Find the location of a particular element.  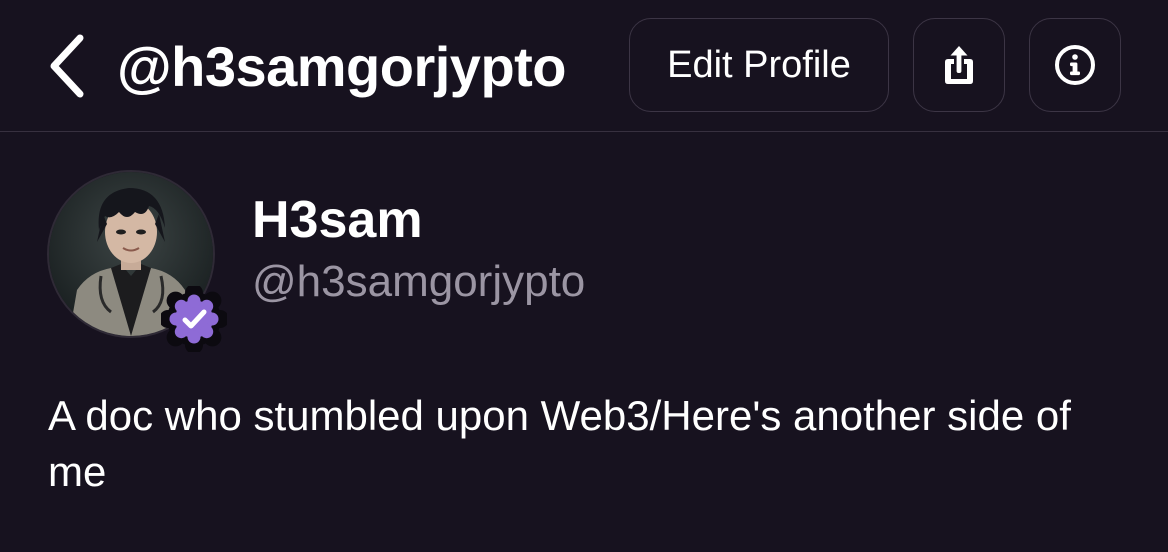

edit-profile-button: Edit Profile is located at coordinates (759, 65).